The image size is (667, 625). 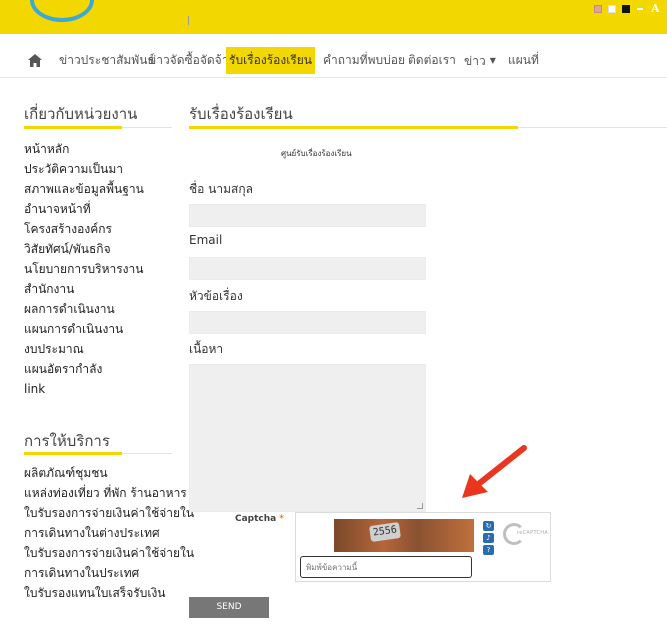 What do you see at coordinates (109, 593) in the screenshot?
I see `sidebar-link: ใบรับรองแทนใบเสร็จรับเงิน` at bounding box center [109, 593].